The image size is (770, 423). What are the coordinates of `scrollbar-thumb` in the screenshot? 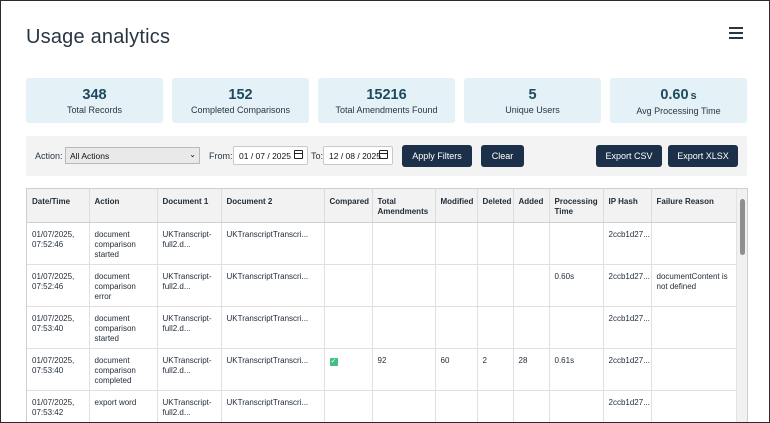 It's located at (742, 227).